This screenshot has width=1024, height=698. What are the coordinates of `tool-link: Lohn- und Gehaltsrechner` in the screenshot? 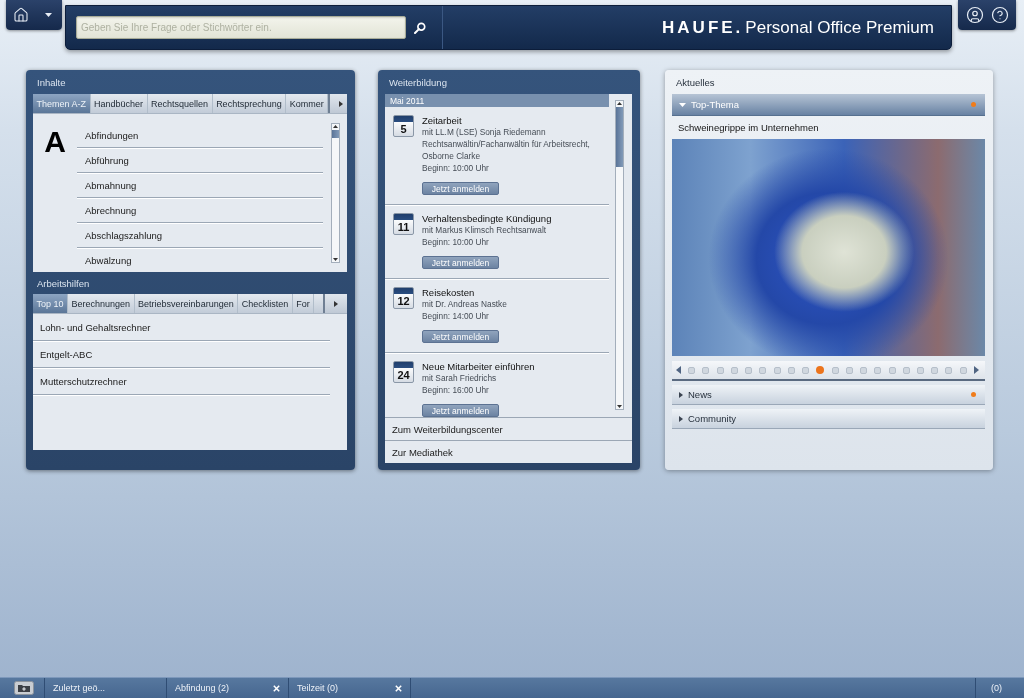 It's located at (181, 327).